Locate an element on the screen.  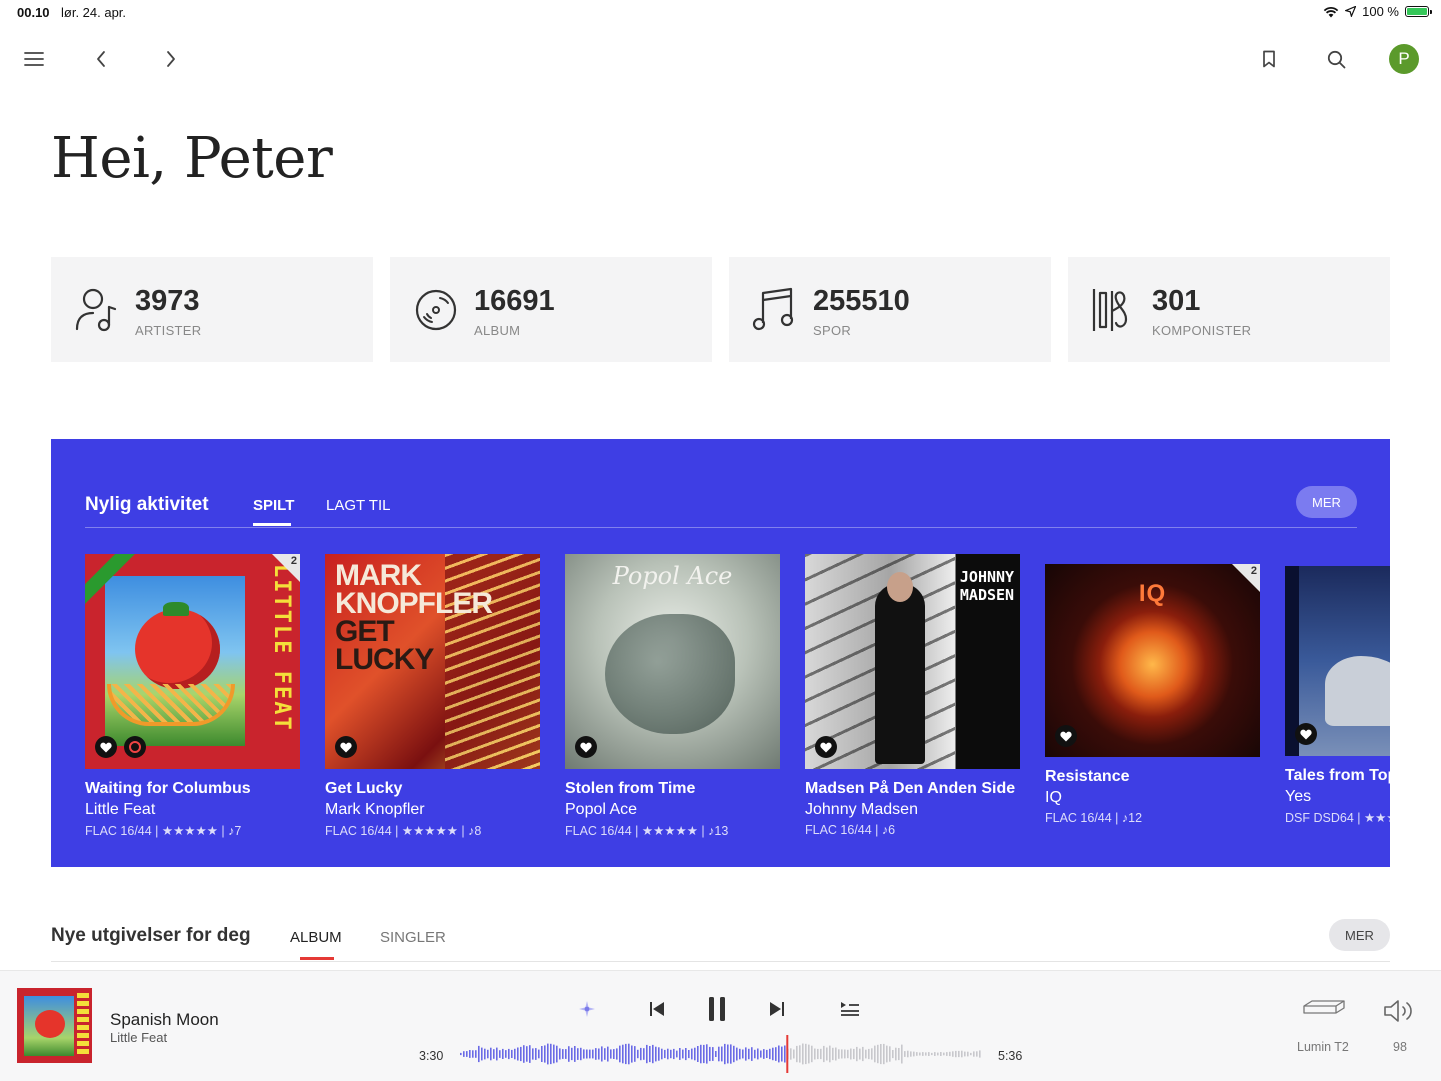
bookmark-button is located at coordinates (1269, 59).